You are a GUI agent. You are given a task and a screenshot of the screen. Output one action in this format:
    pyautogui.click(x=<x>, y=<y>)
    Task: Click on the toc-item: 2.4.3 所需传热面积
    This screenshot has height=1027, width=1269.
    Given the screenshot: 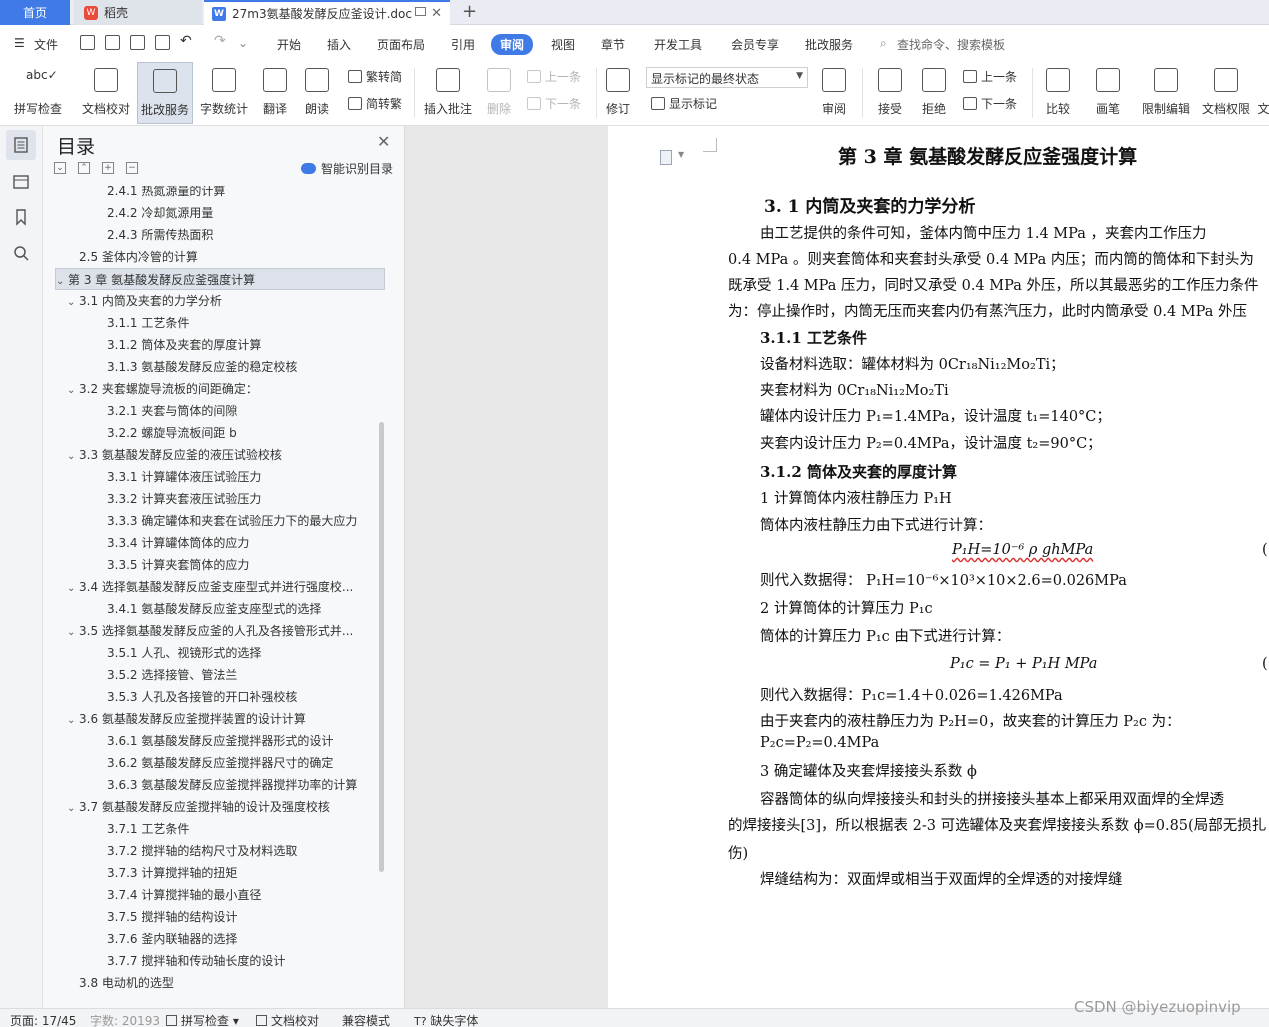 What is the action you would take?
    pyautogui.click(x=220, y=235)
    